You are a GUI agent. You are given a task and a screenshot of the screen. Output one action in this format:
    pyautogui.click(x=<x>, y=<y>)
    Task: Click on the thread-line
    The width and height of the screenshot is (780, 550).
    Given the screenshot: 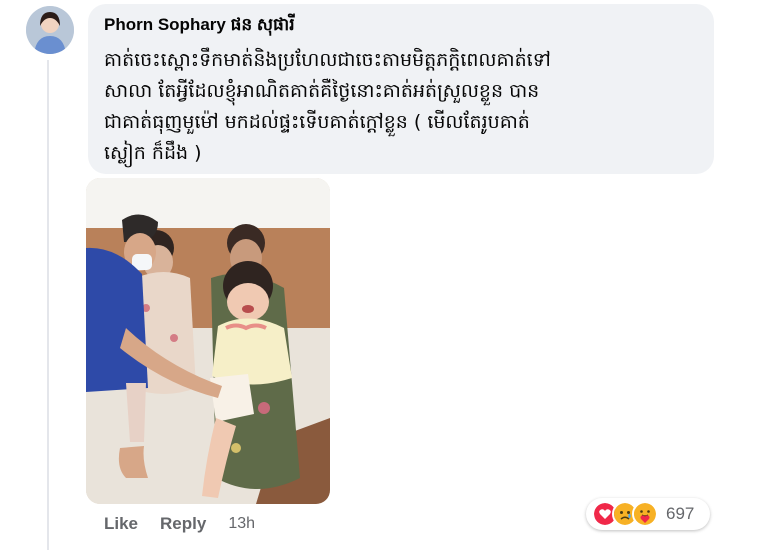 What is the action you would take?
    pyautogui.click(x=48, y=305)
    